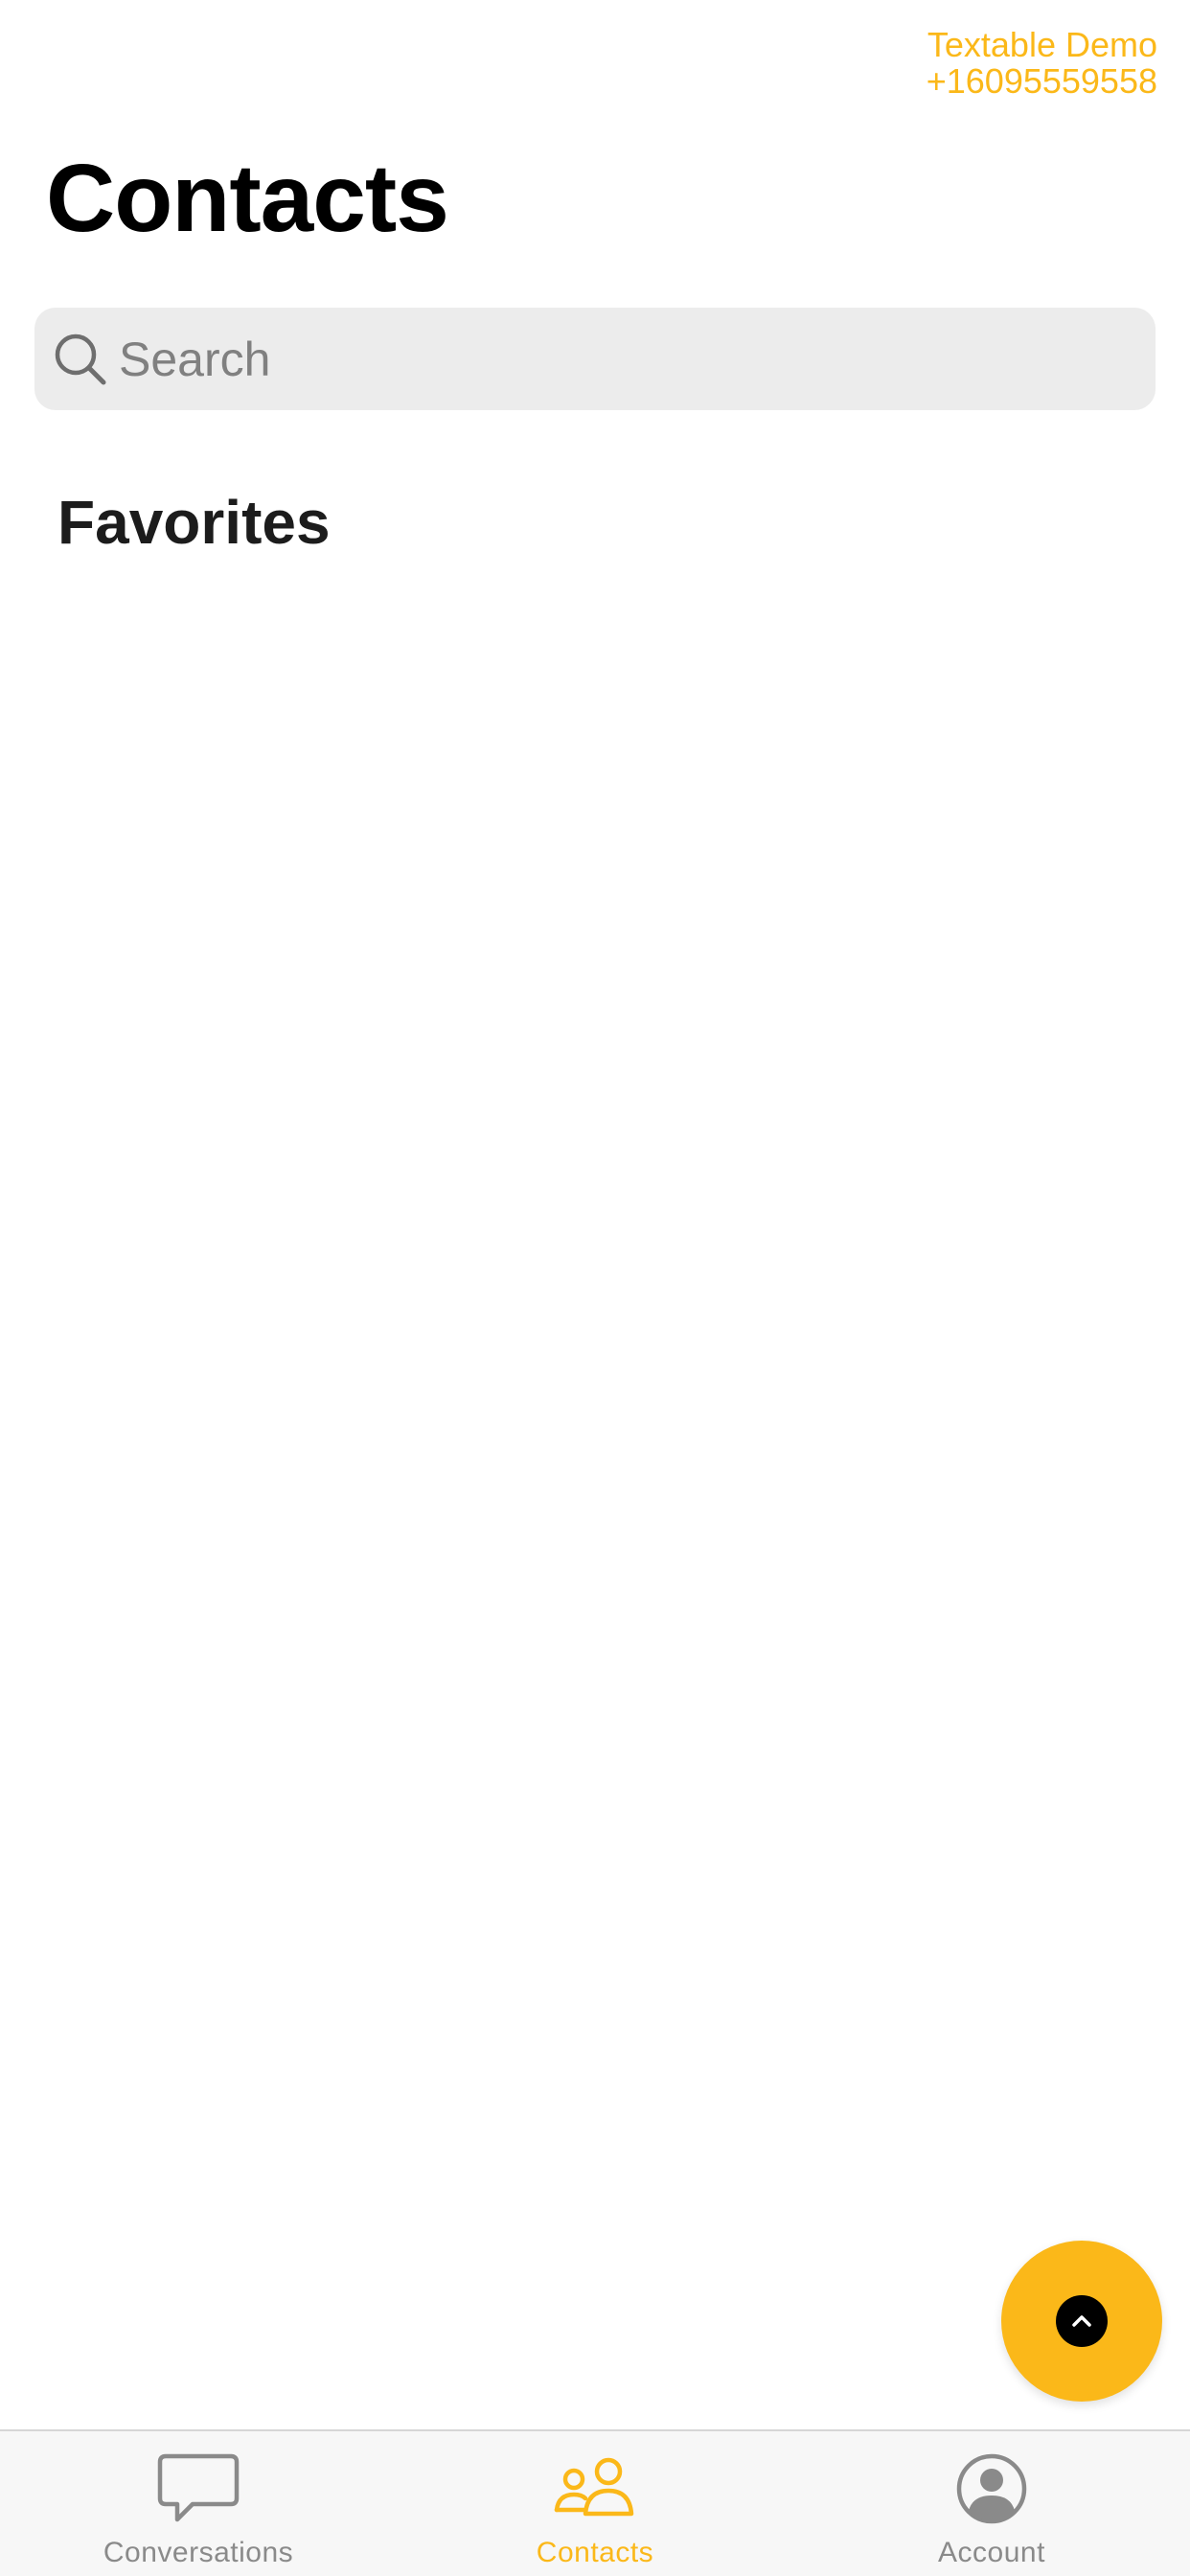  I want to click on page-title: Contacts, so click(248, 198).